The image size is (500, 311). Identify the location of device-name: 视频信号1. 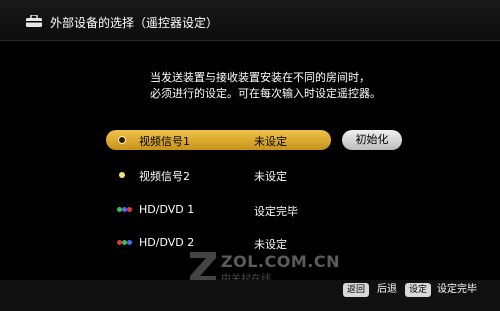
(164, 141).